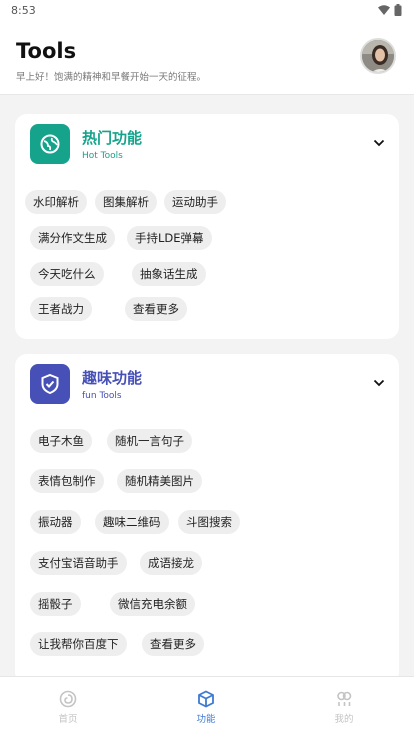  What do you see at coordinates (102, 156) in the screenshot?
I see `hot-tools-subtitle: Hot Tools` at bounding box center [102, 156].